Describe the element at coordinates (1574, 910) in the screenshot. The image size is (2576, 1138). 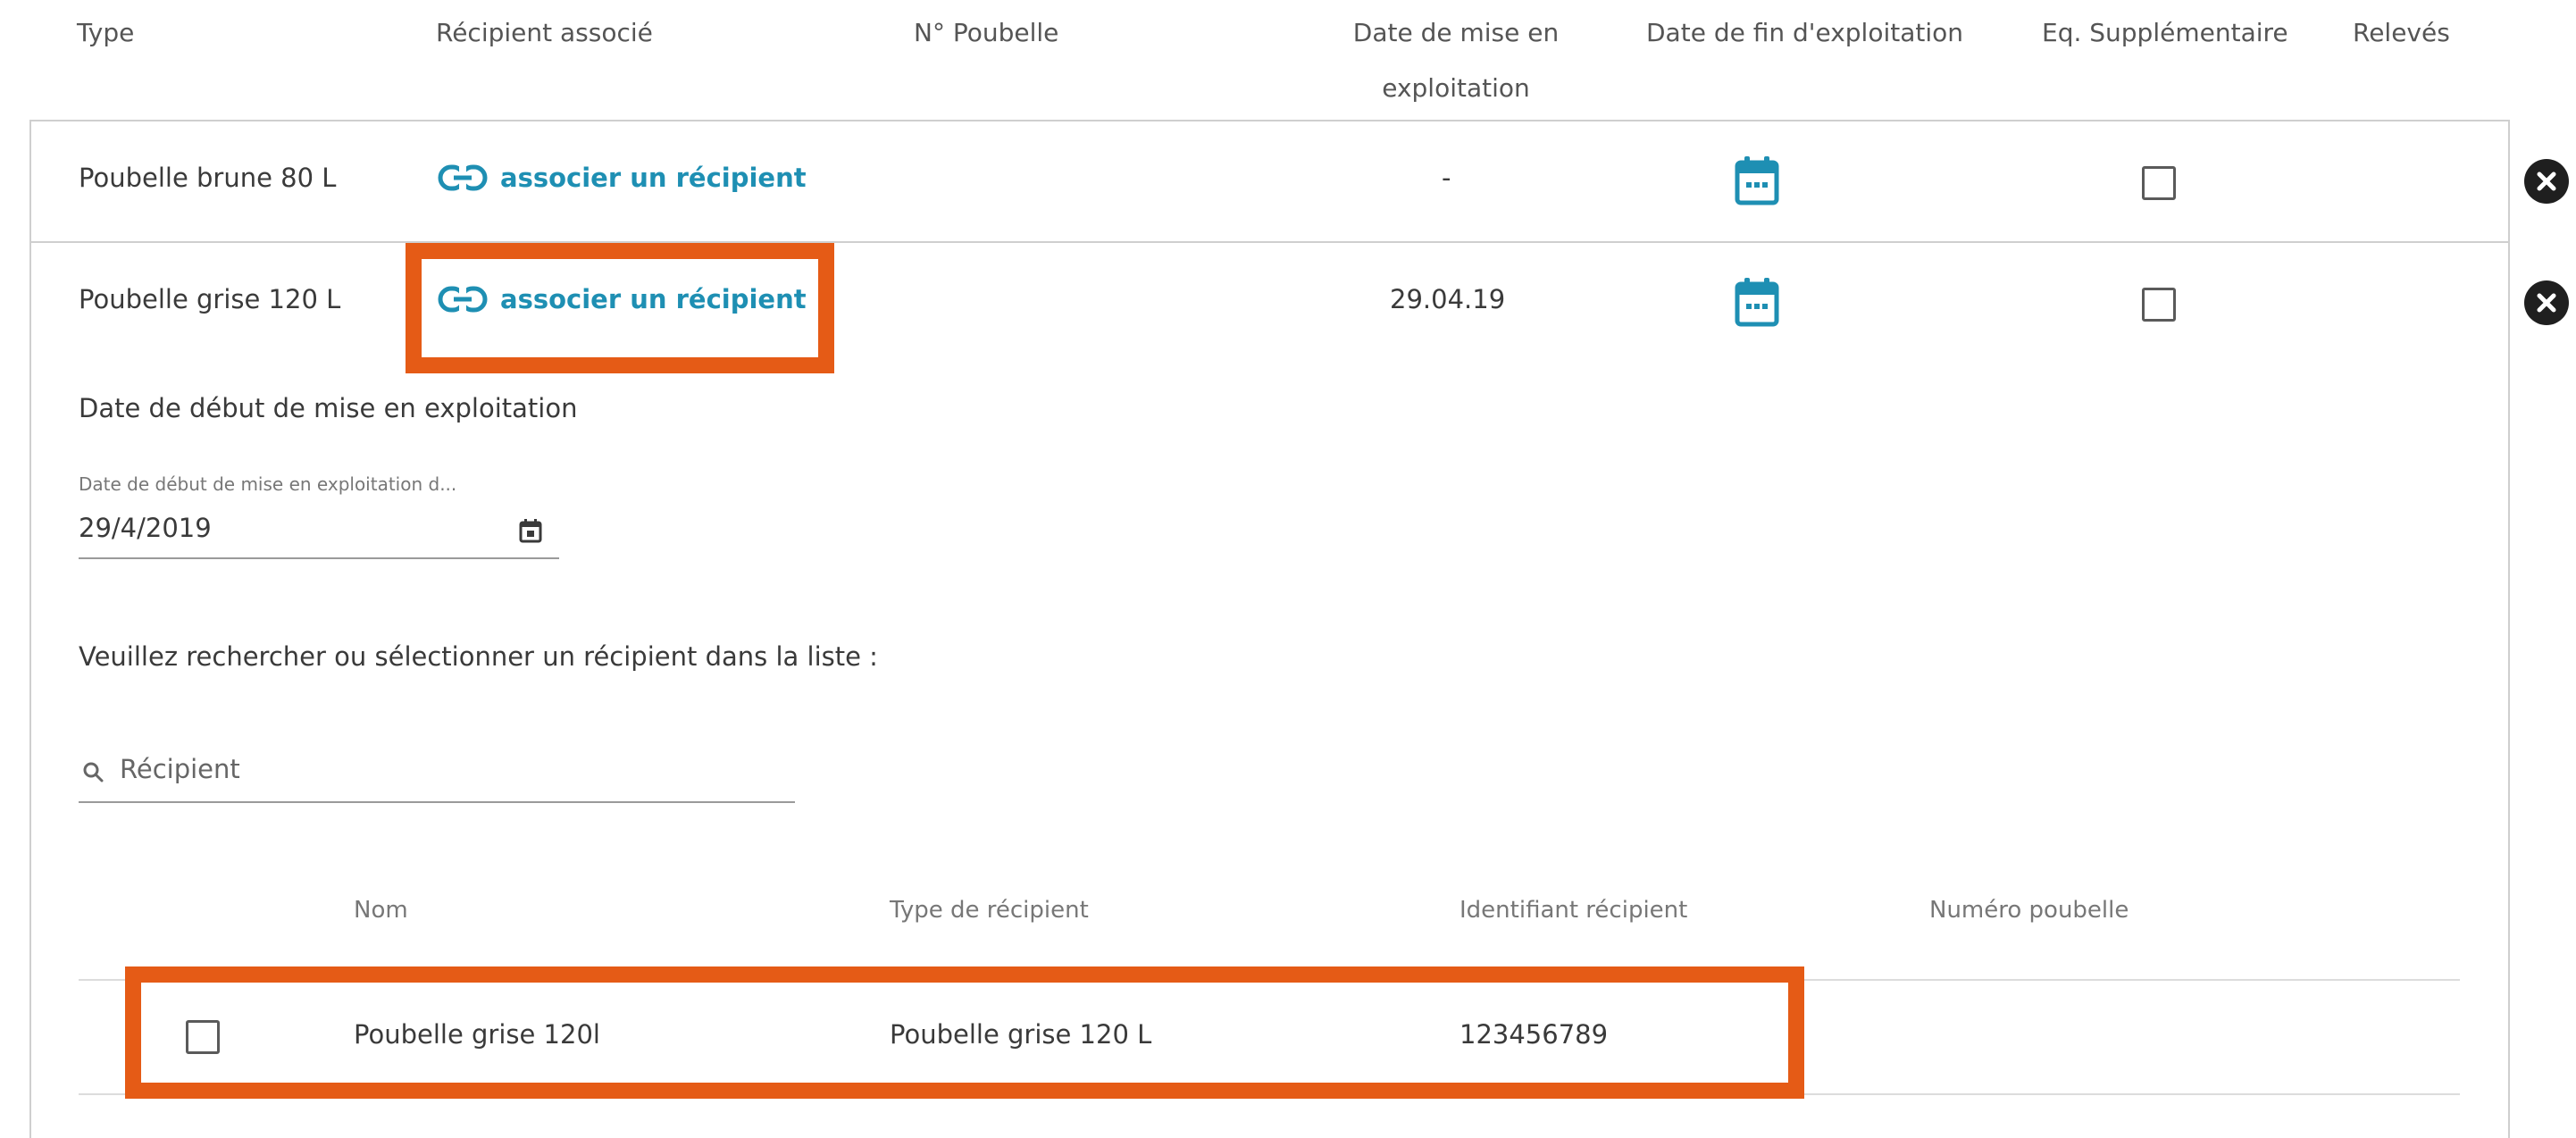
I see `table-header-identifier: Identifiant récipient` at that location.